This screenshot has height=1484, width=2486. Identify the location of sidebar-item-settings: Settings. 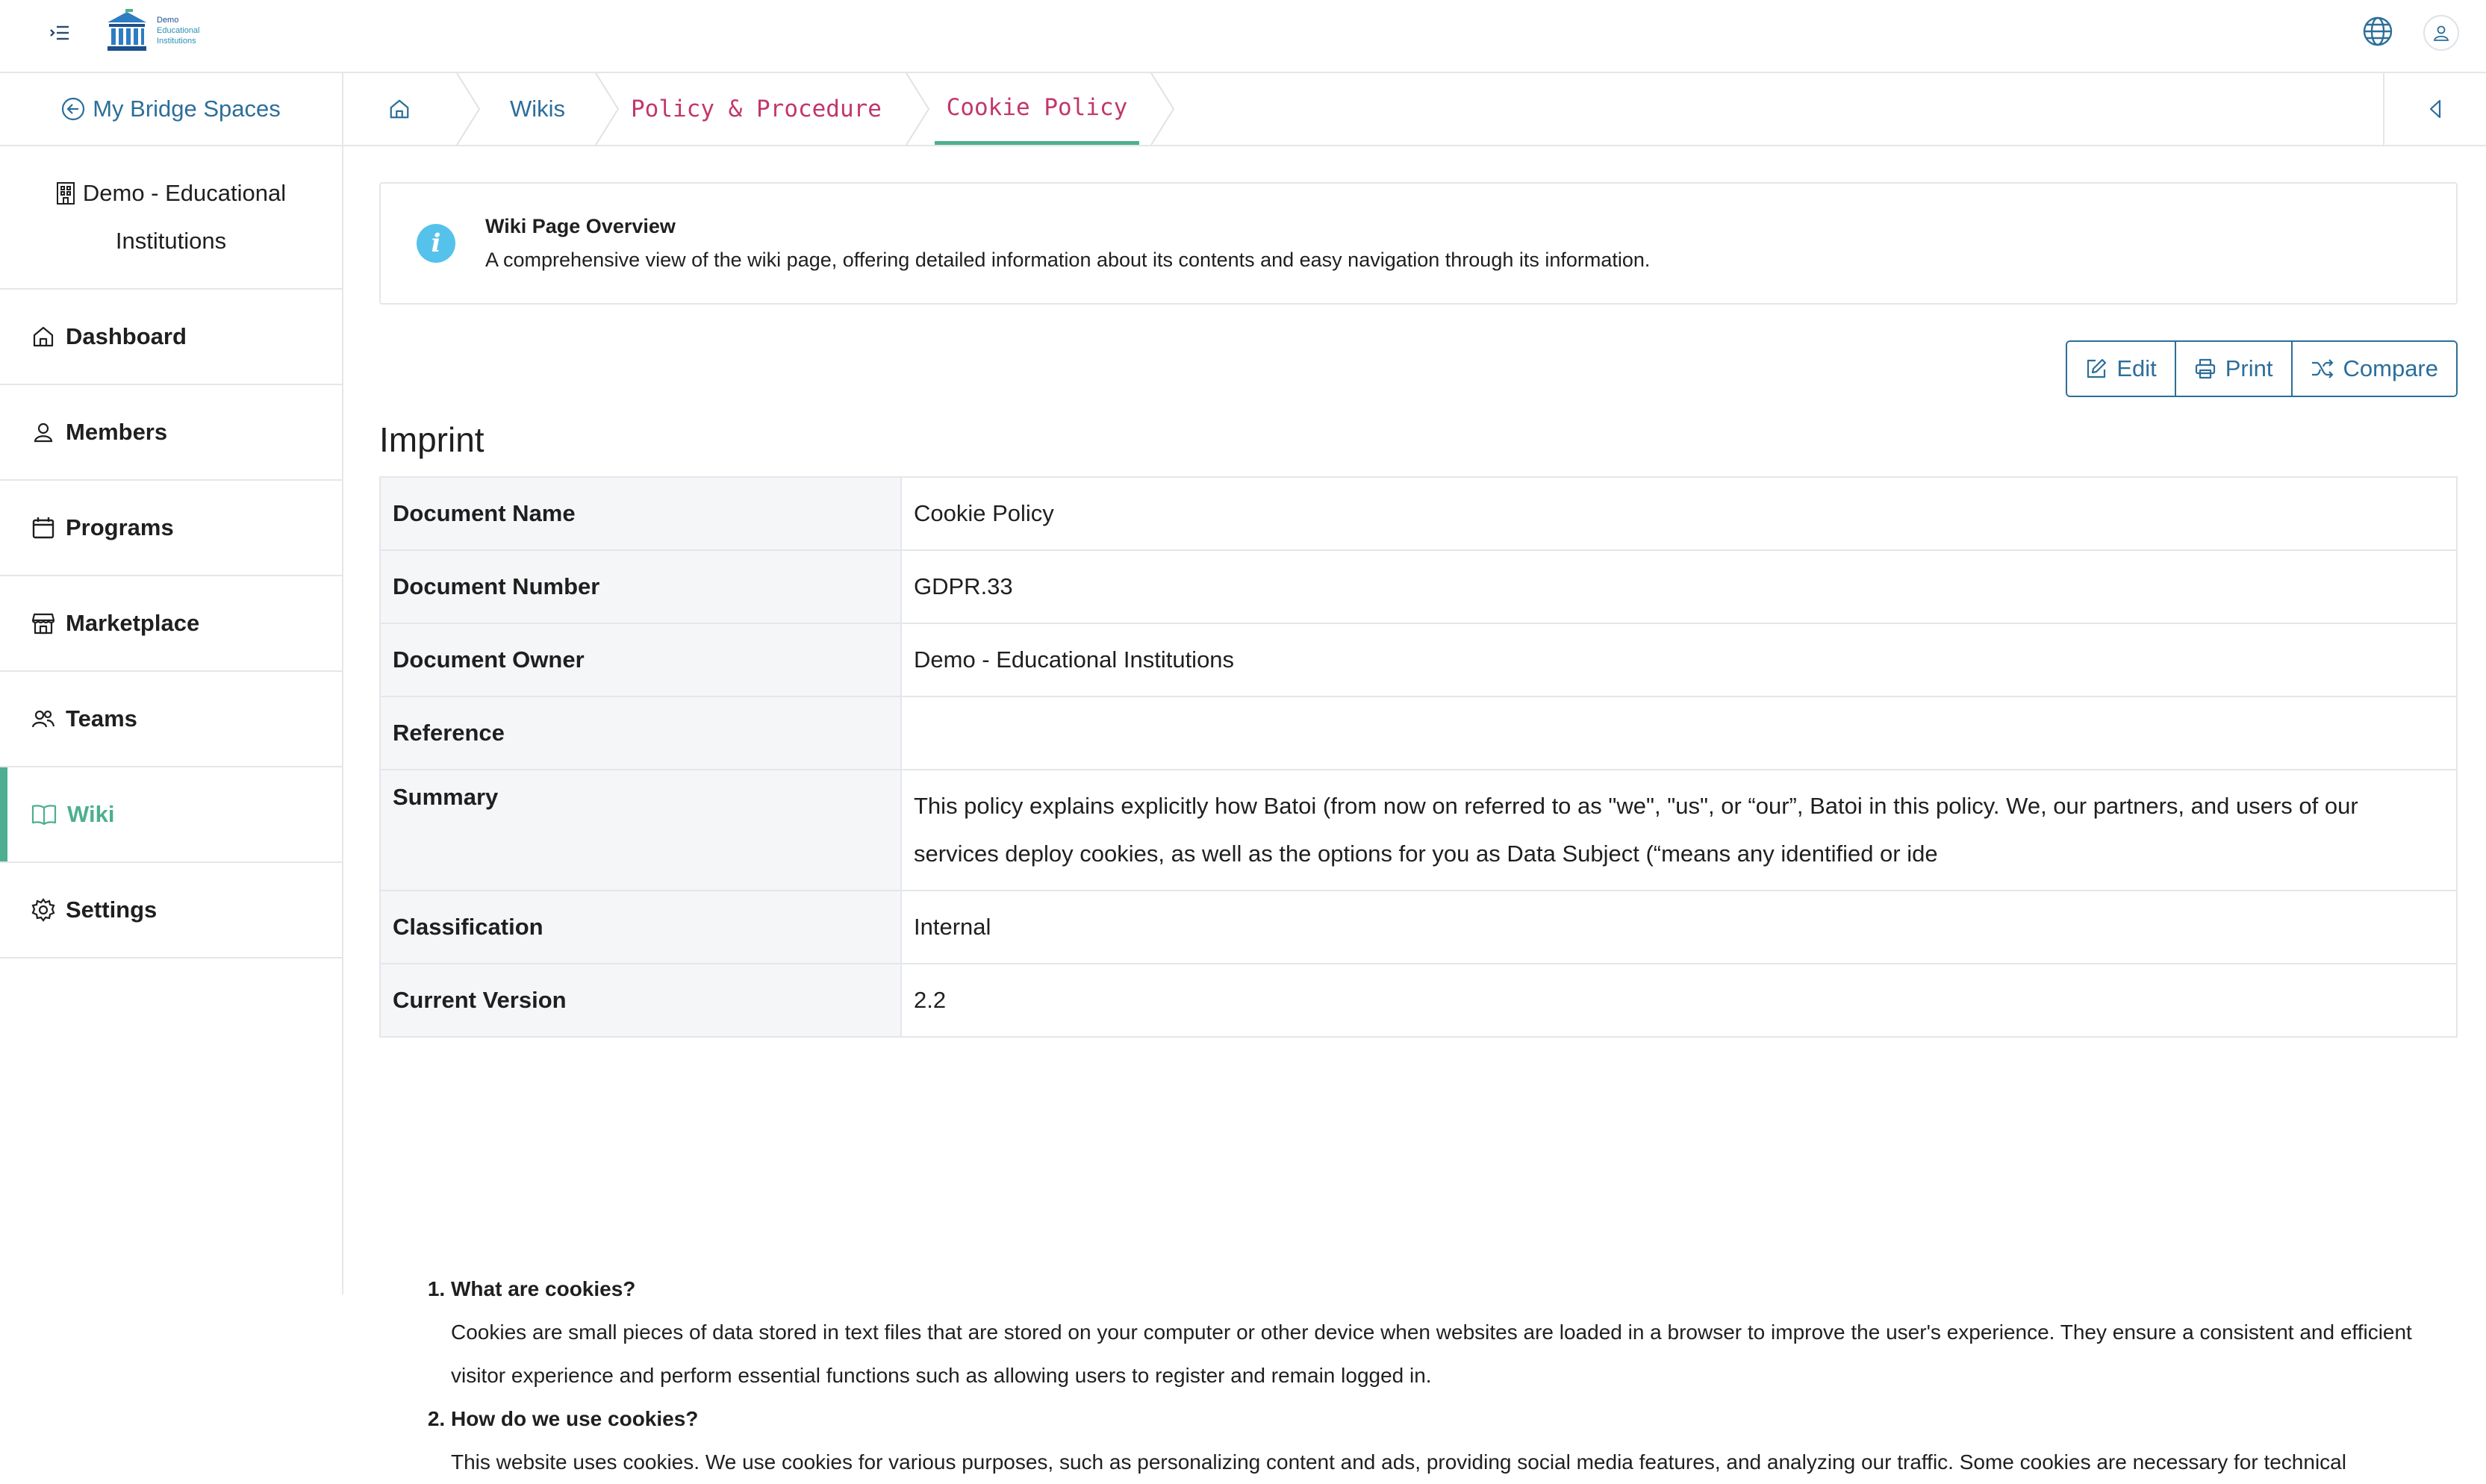
(171, 910).